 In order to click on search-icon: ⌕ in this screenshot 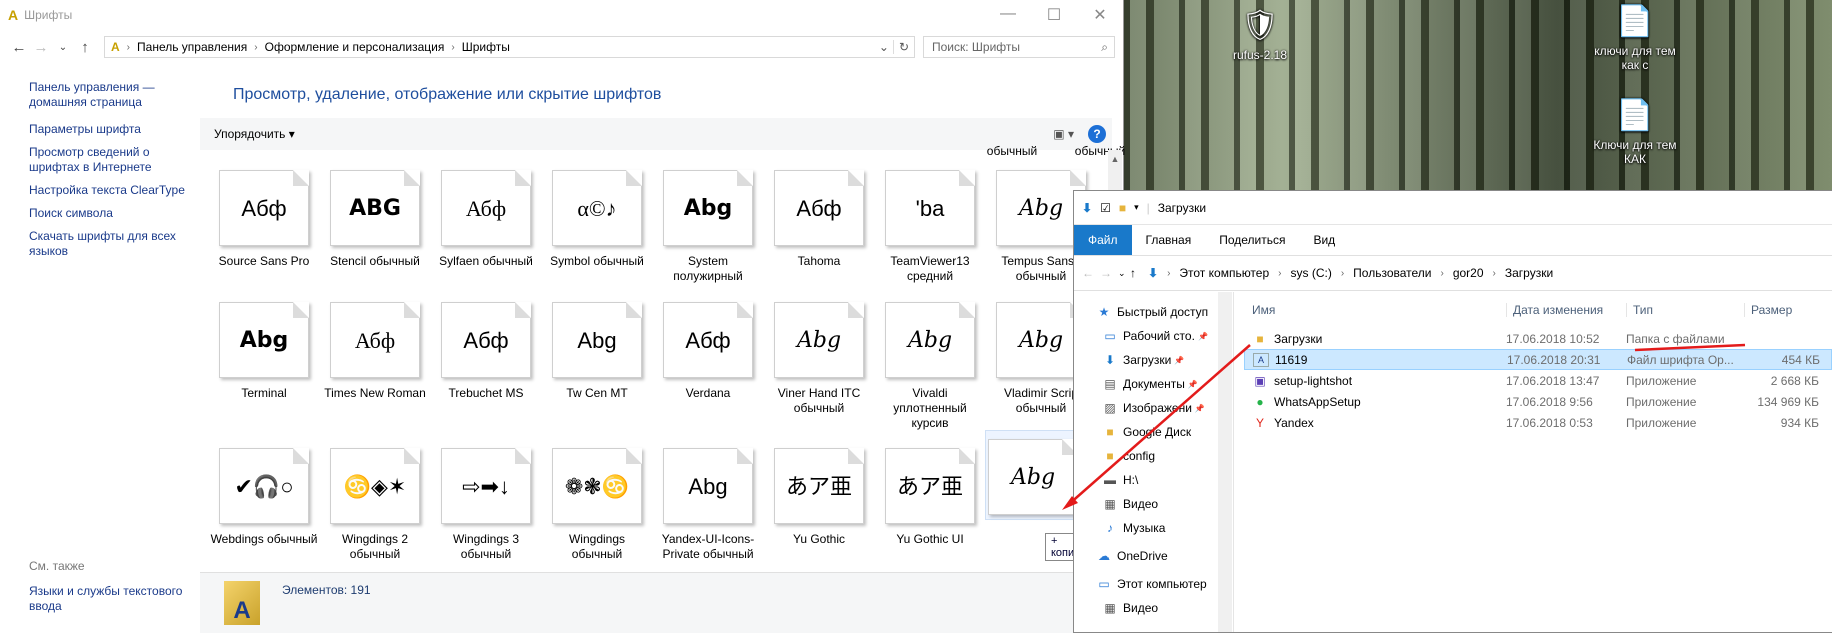, I will do `click(1104, 46)`.